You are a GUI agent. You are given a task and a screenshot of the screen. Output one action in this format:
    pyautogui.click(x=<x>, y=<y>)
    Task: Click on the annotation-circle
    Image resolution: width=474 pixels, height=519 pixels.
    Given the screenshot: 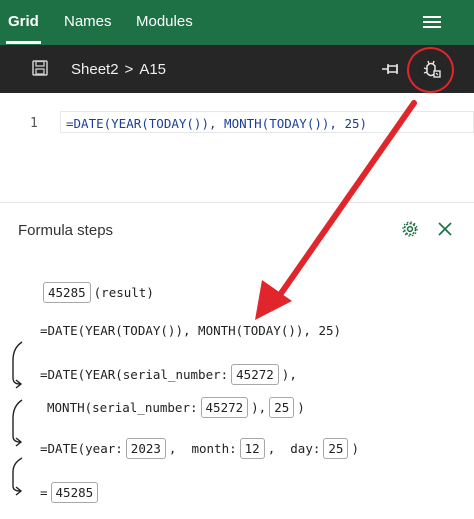 What is the action you would take?
    pyautogui.click(x=430, y=70)
    